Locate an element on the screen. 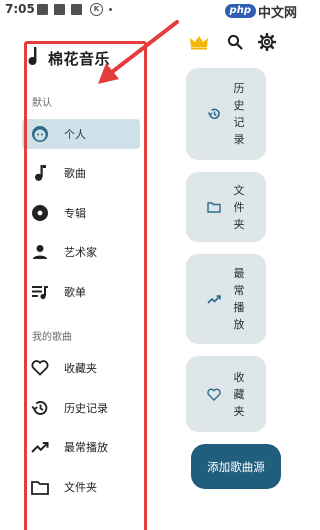 Image resolution: width=320 pixels, height=530 pixels. annotation-arrow-icon is located at coordinates (138, 52).